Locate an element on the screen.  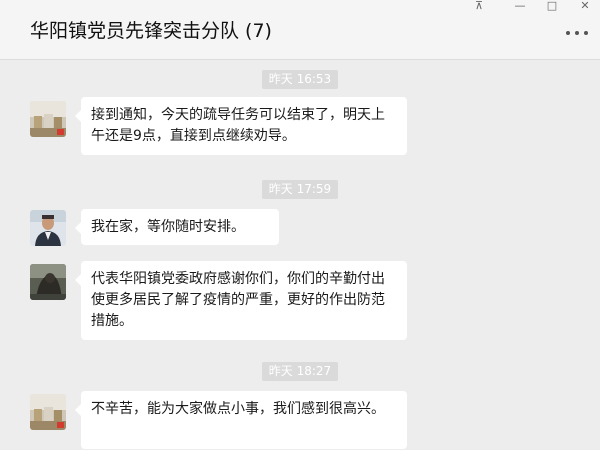
message-text: 接到通知，今天的疏导任务可以结束了，明天上午还是9点，直接到点继续劝导。 is located at coordinates (238, 125).